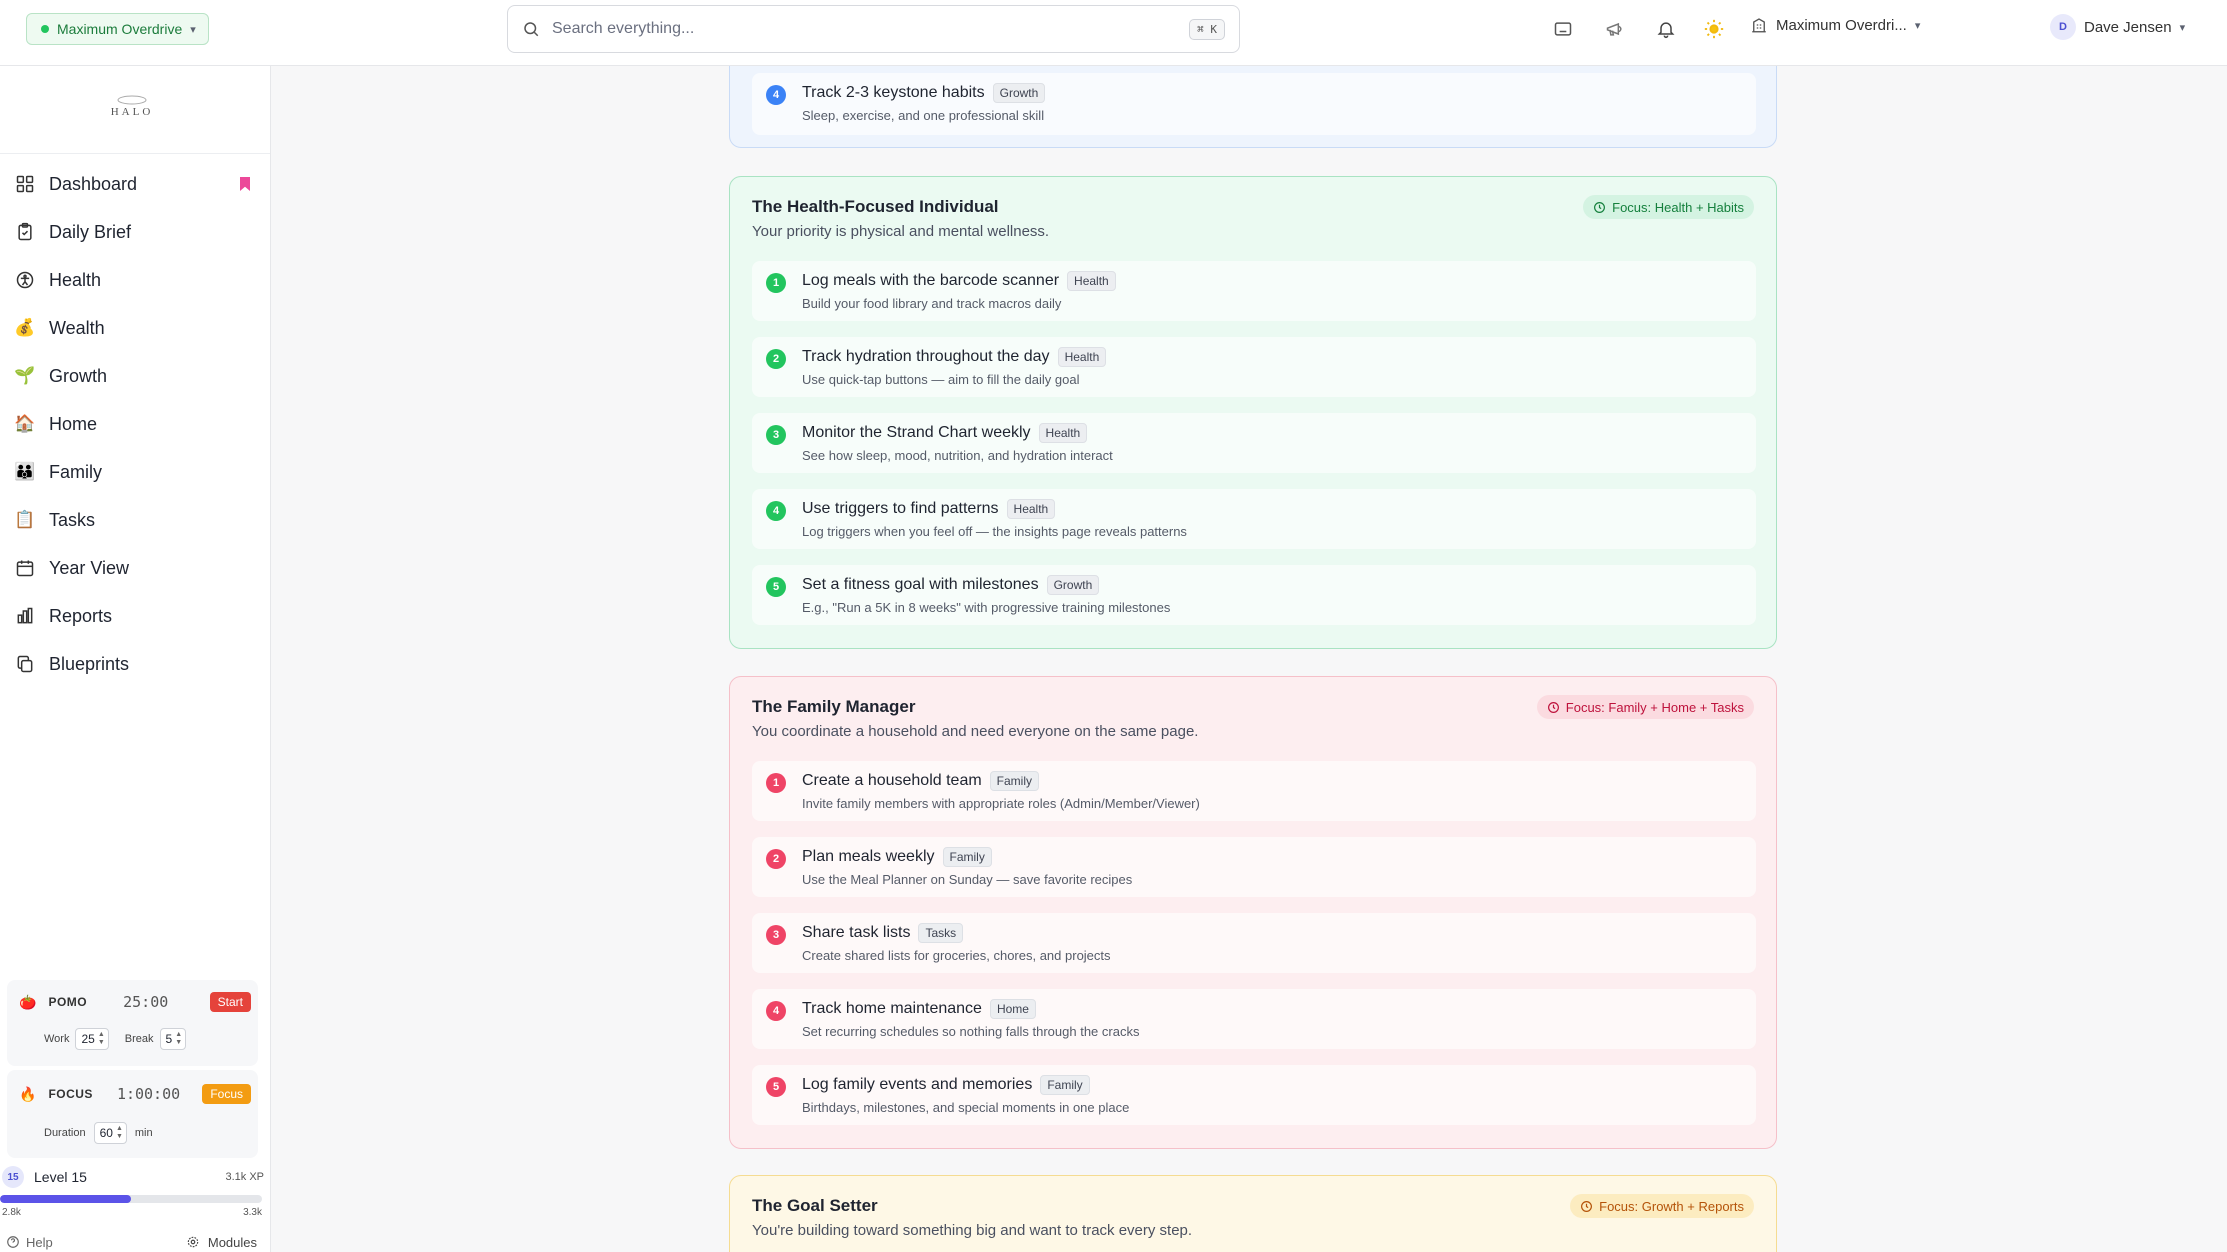 The image size is (2227, 1252). What do you see at coordinates (1666, 29) in the screenshot?
I see `bell-icon` at bounding box center [1666, 29].